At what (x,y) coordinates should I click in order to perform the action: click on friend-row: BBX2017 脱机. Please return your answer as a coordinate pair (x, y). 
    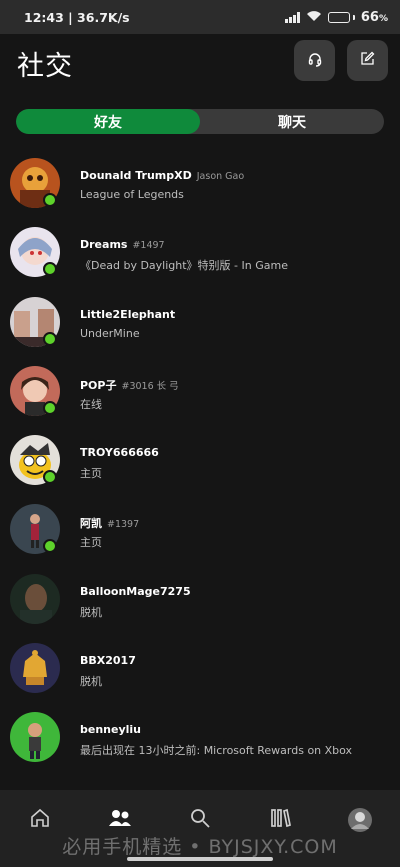
    Looking at the image, I should click on (200, 669).